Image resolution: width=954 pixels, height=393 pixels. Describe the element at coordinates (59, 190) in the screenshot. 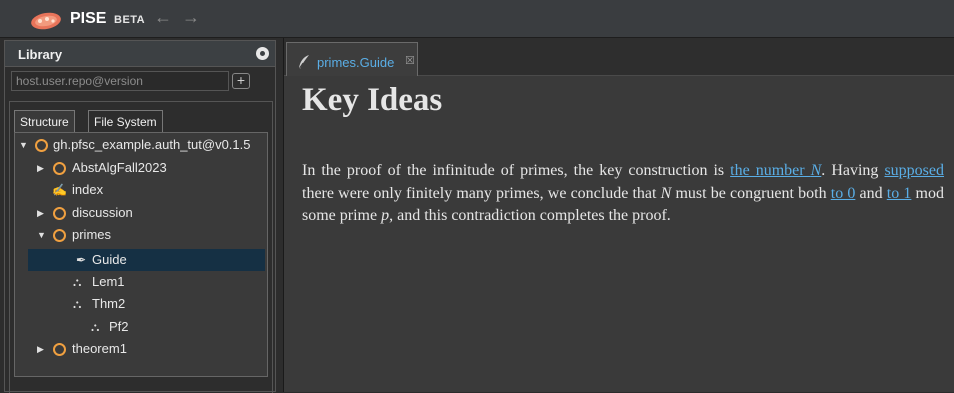

I see `annotation-icon: ✍` at that location.